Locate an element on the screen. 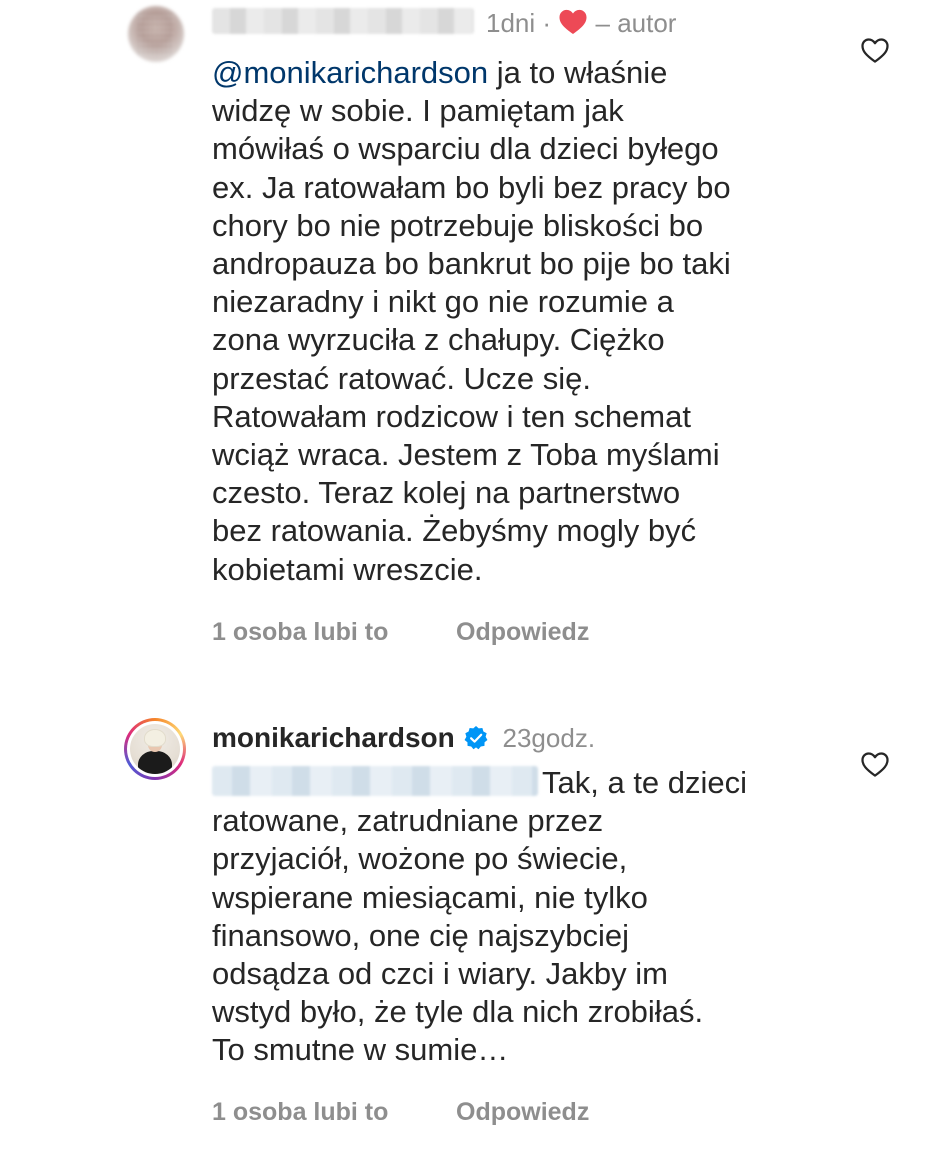 The width and height of the screenshot is (946, 1164). mention-link: @monikarichardson is located at coordinates (350, 72).